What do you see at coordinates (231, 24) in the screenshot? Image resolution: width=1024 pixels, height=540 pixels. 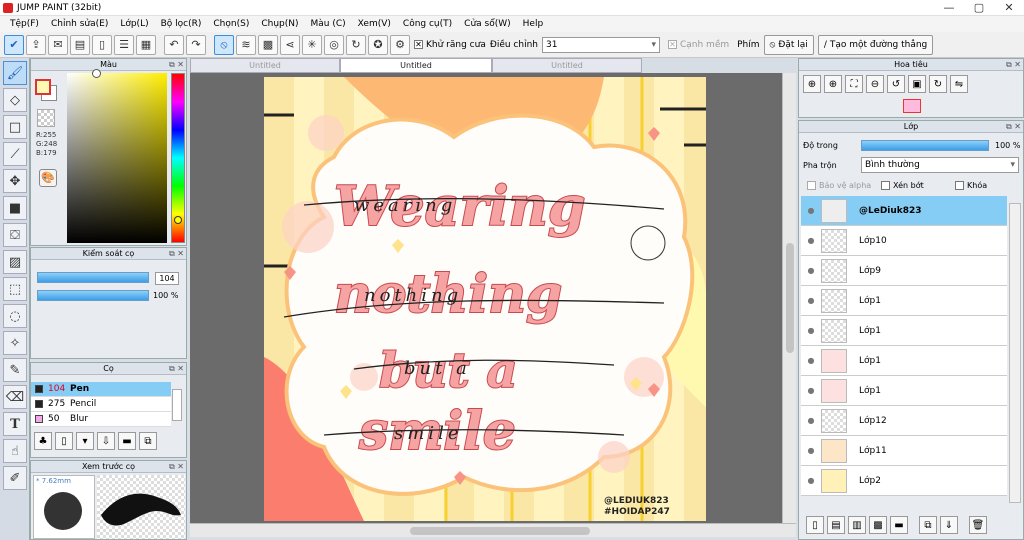 I see `menu-select: Chọn(S)` at bounding box center [231, 24].